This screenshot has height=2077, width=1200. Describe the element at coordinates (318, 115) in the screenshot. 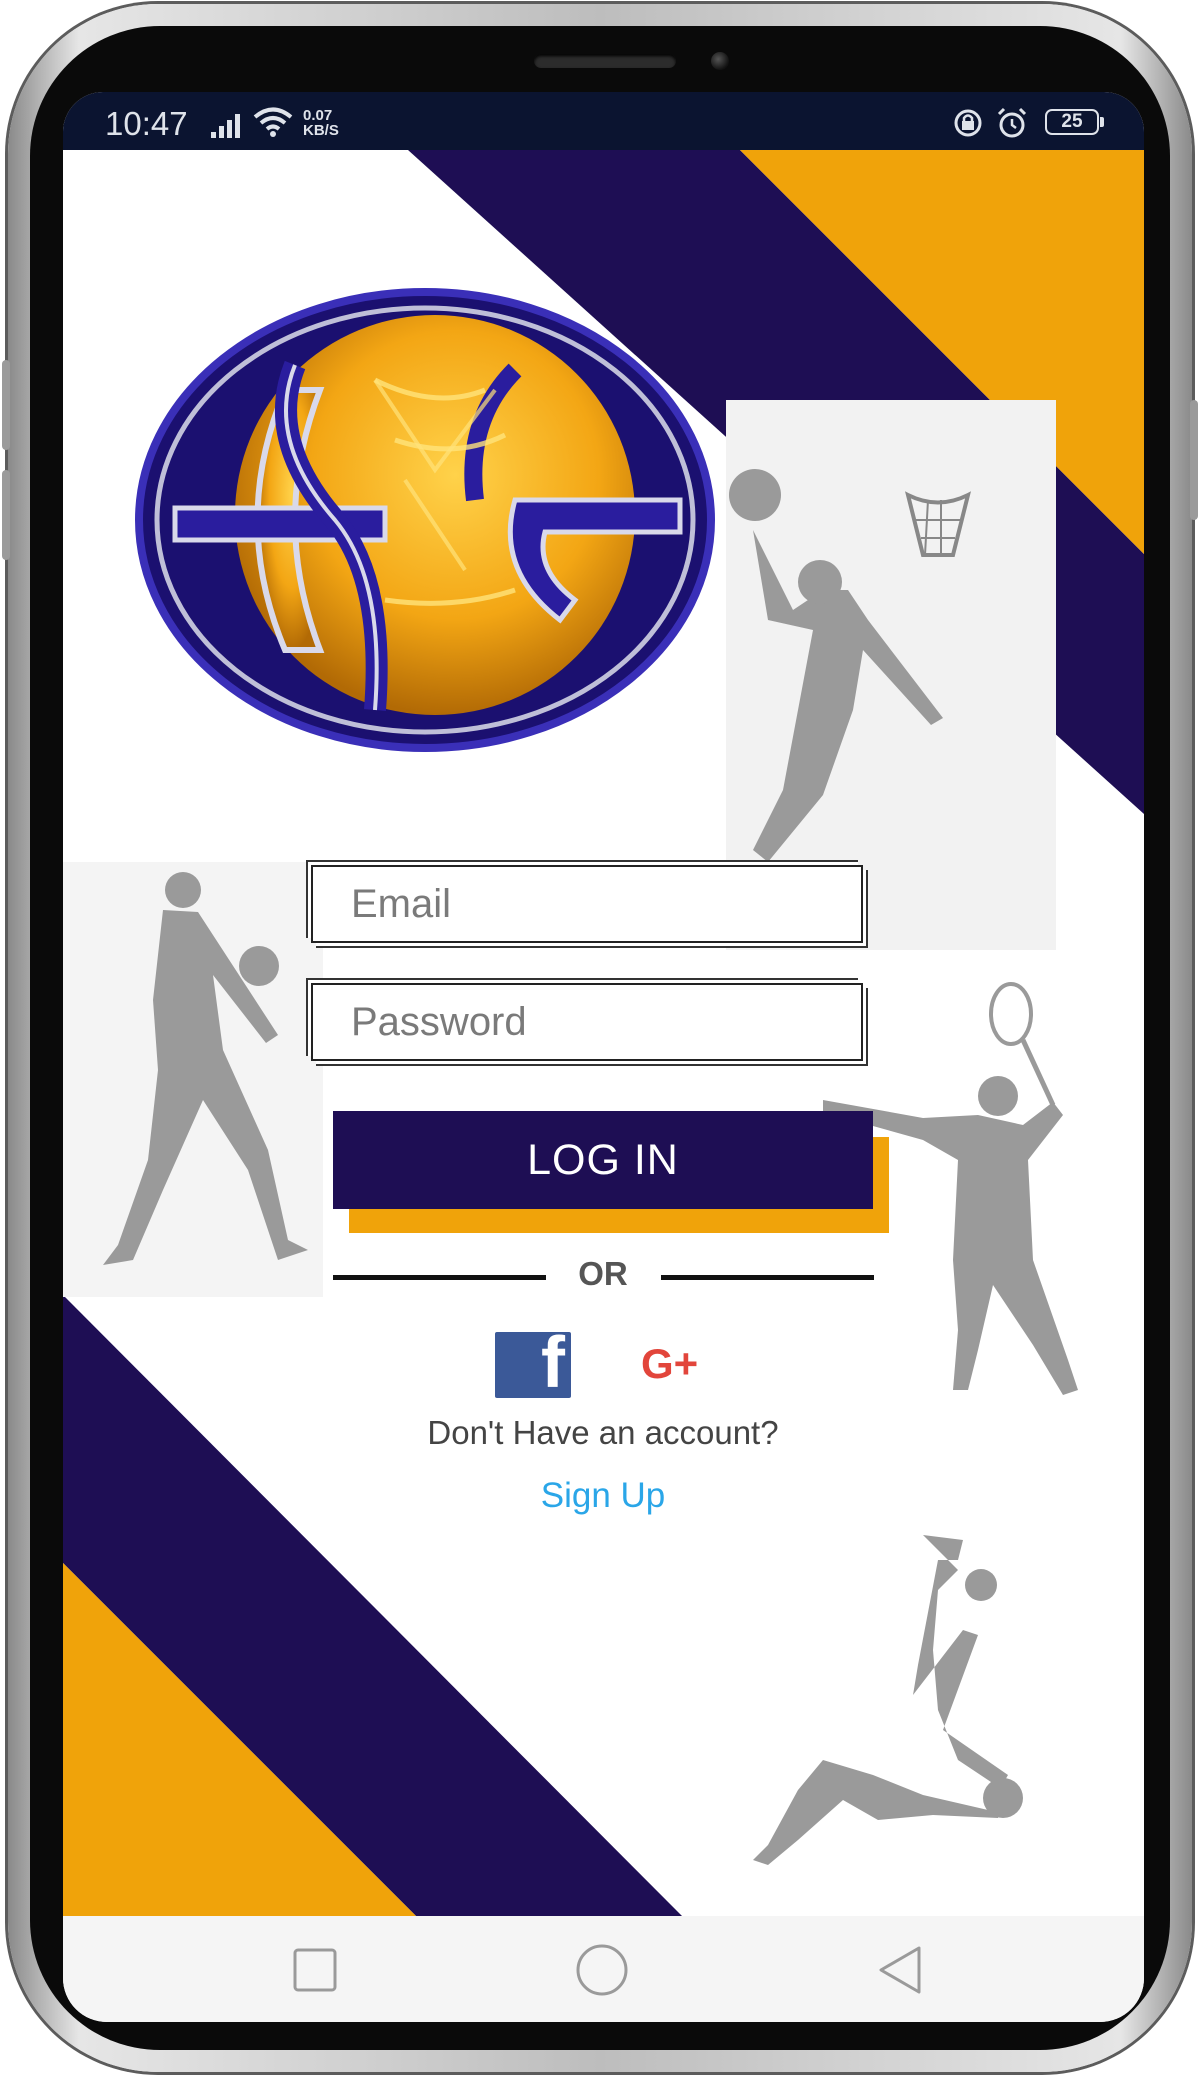

I see `network-speed-value: 0.07` at that location.